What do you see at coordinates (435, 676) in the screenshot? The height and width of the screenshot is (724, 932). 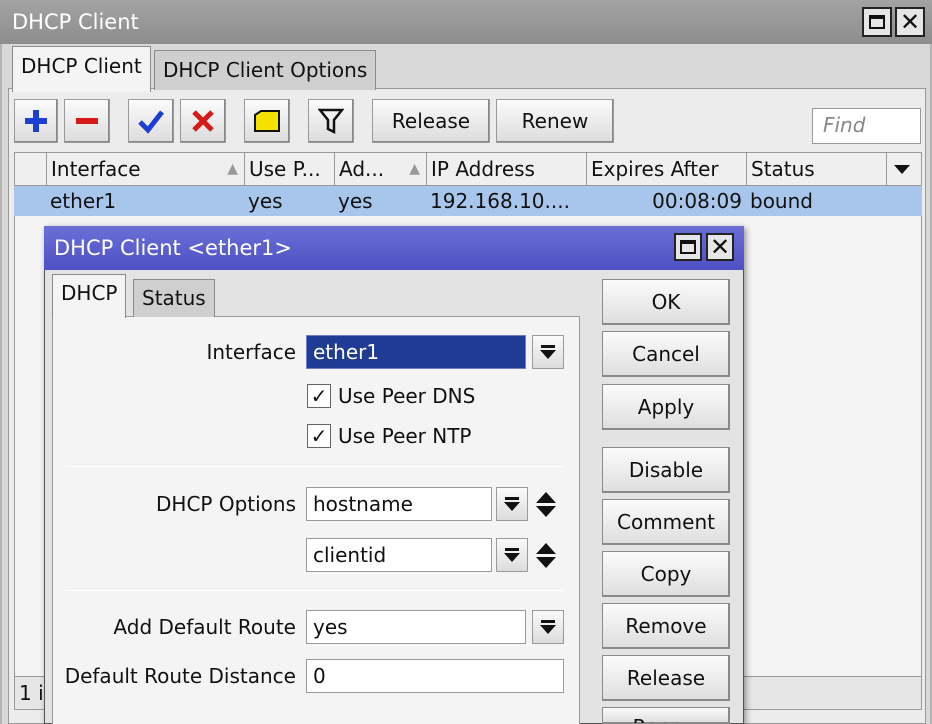 I see `default-route-distance-input: 0` at bounding box center [435, 676].